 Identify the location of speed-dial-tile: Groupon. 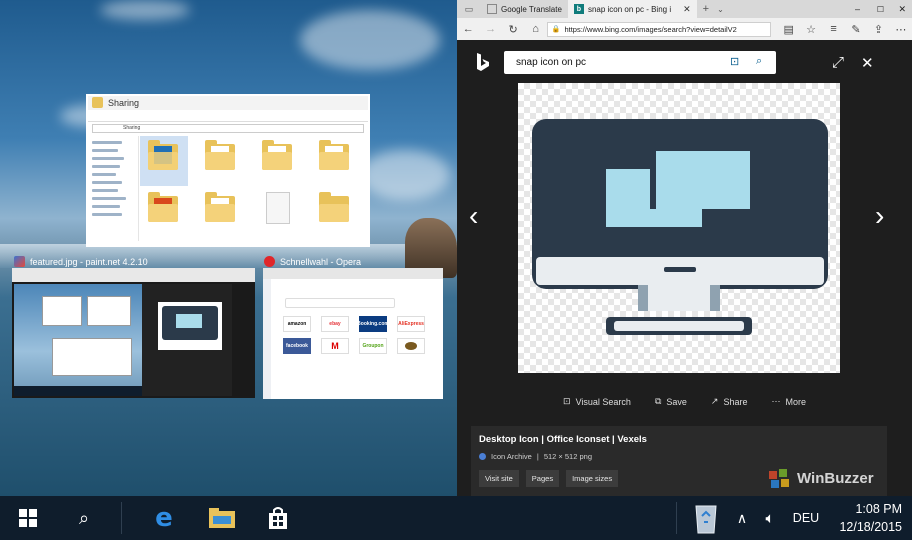
(373, 346).